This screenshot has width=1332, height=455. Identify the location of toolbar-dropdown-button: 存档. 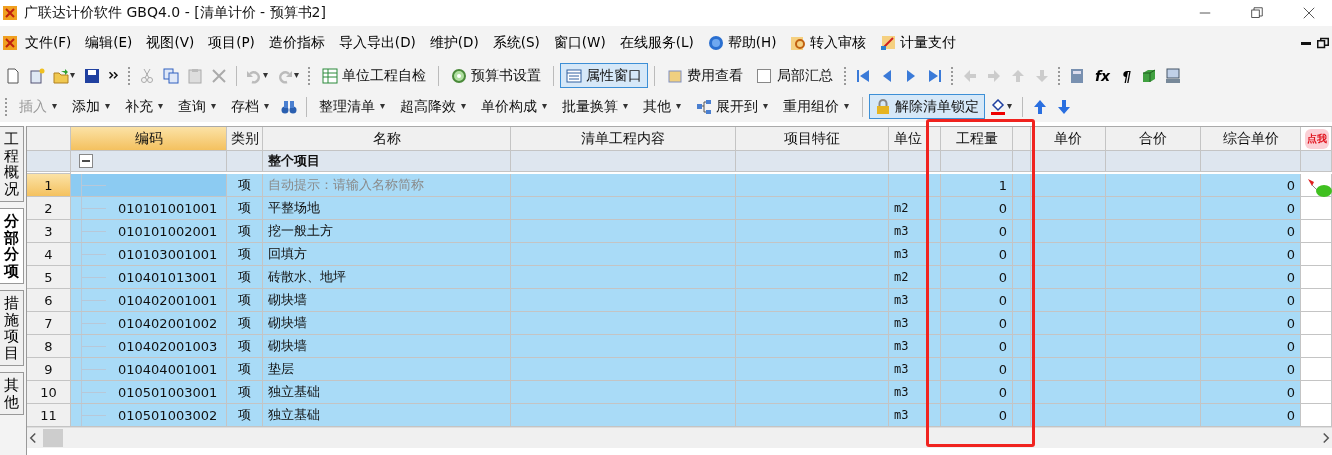
(250, 106).